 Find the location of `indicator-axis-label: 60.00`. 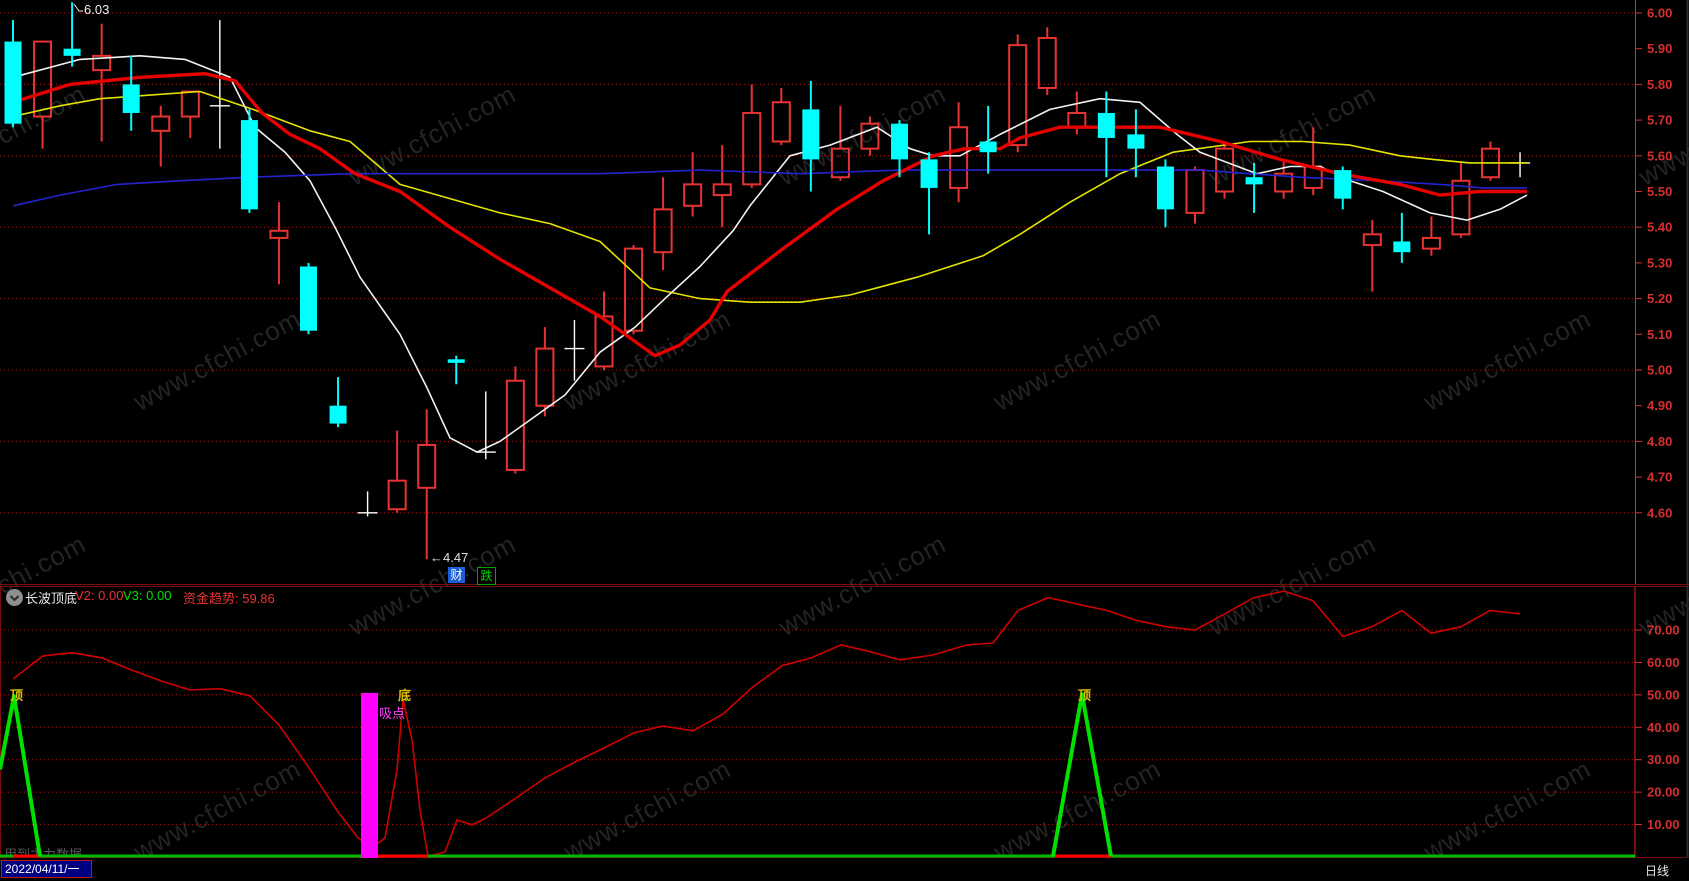

indicator-axis-label: 60.00 is located at coordinates (1663, 662).